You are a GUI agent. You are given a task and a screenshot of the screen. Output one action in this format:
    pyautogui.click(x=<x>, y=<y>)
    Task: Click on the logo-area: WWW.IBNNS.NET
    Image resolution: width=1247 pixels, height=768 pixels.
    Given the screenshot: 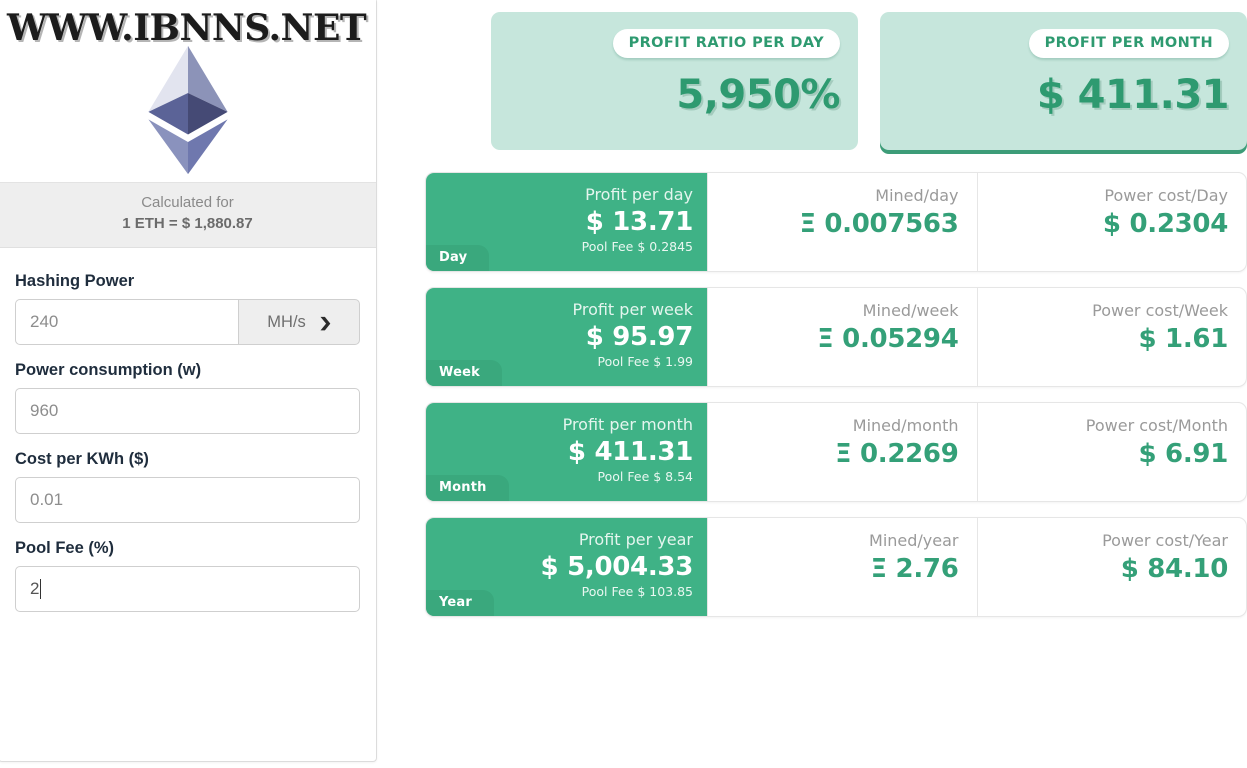 What is the action you would take?
    pyautogui.click(x=188, y=91)
    